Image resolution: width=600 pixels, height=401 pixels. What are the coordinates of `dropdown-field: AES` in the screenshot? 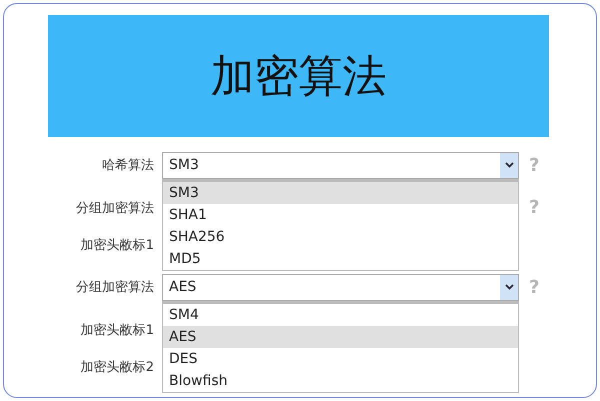 It's located at (340, 287).